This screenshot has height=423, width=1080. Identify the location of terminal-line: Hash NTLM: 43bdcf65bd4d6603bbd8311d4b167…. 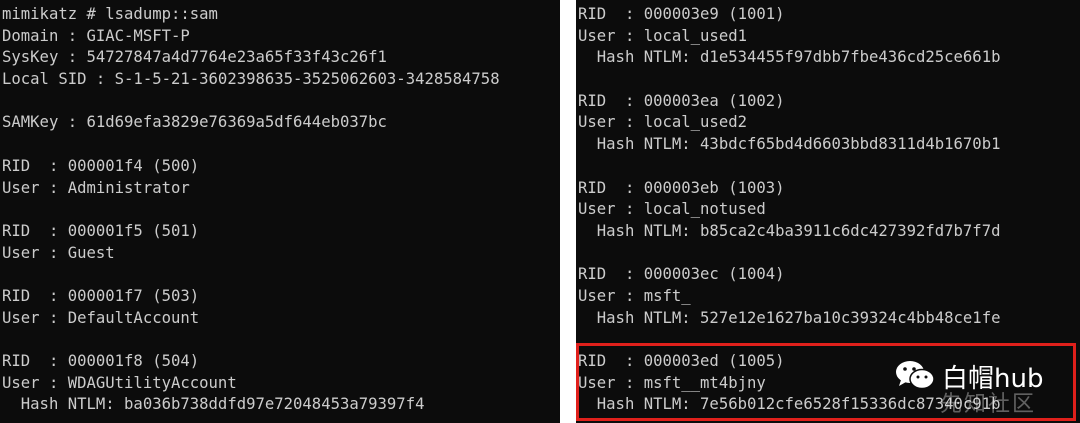
(789, 144).